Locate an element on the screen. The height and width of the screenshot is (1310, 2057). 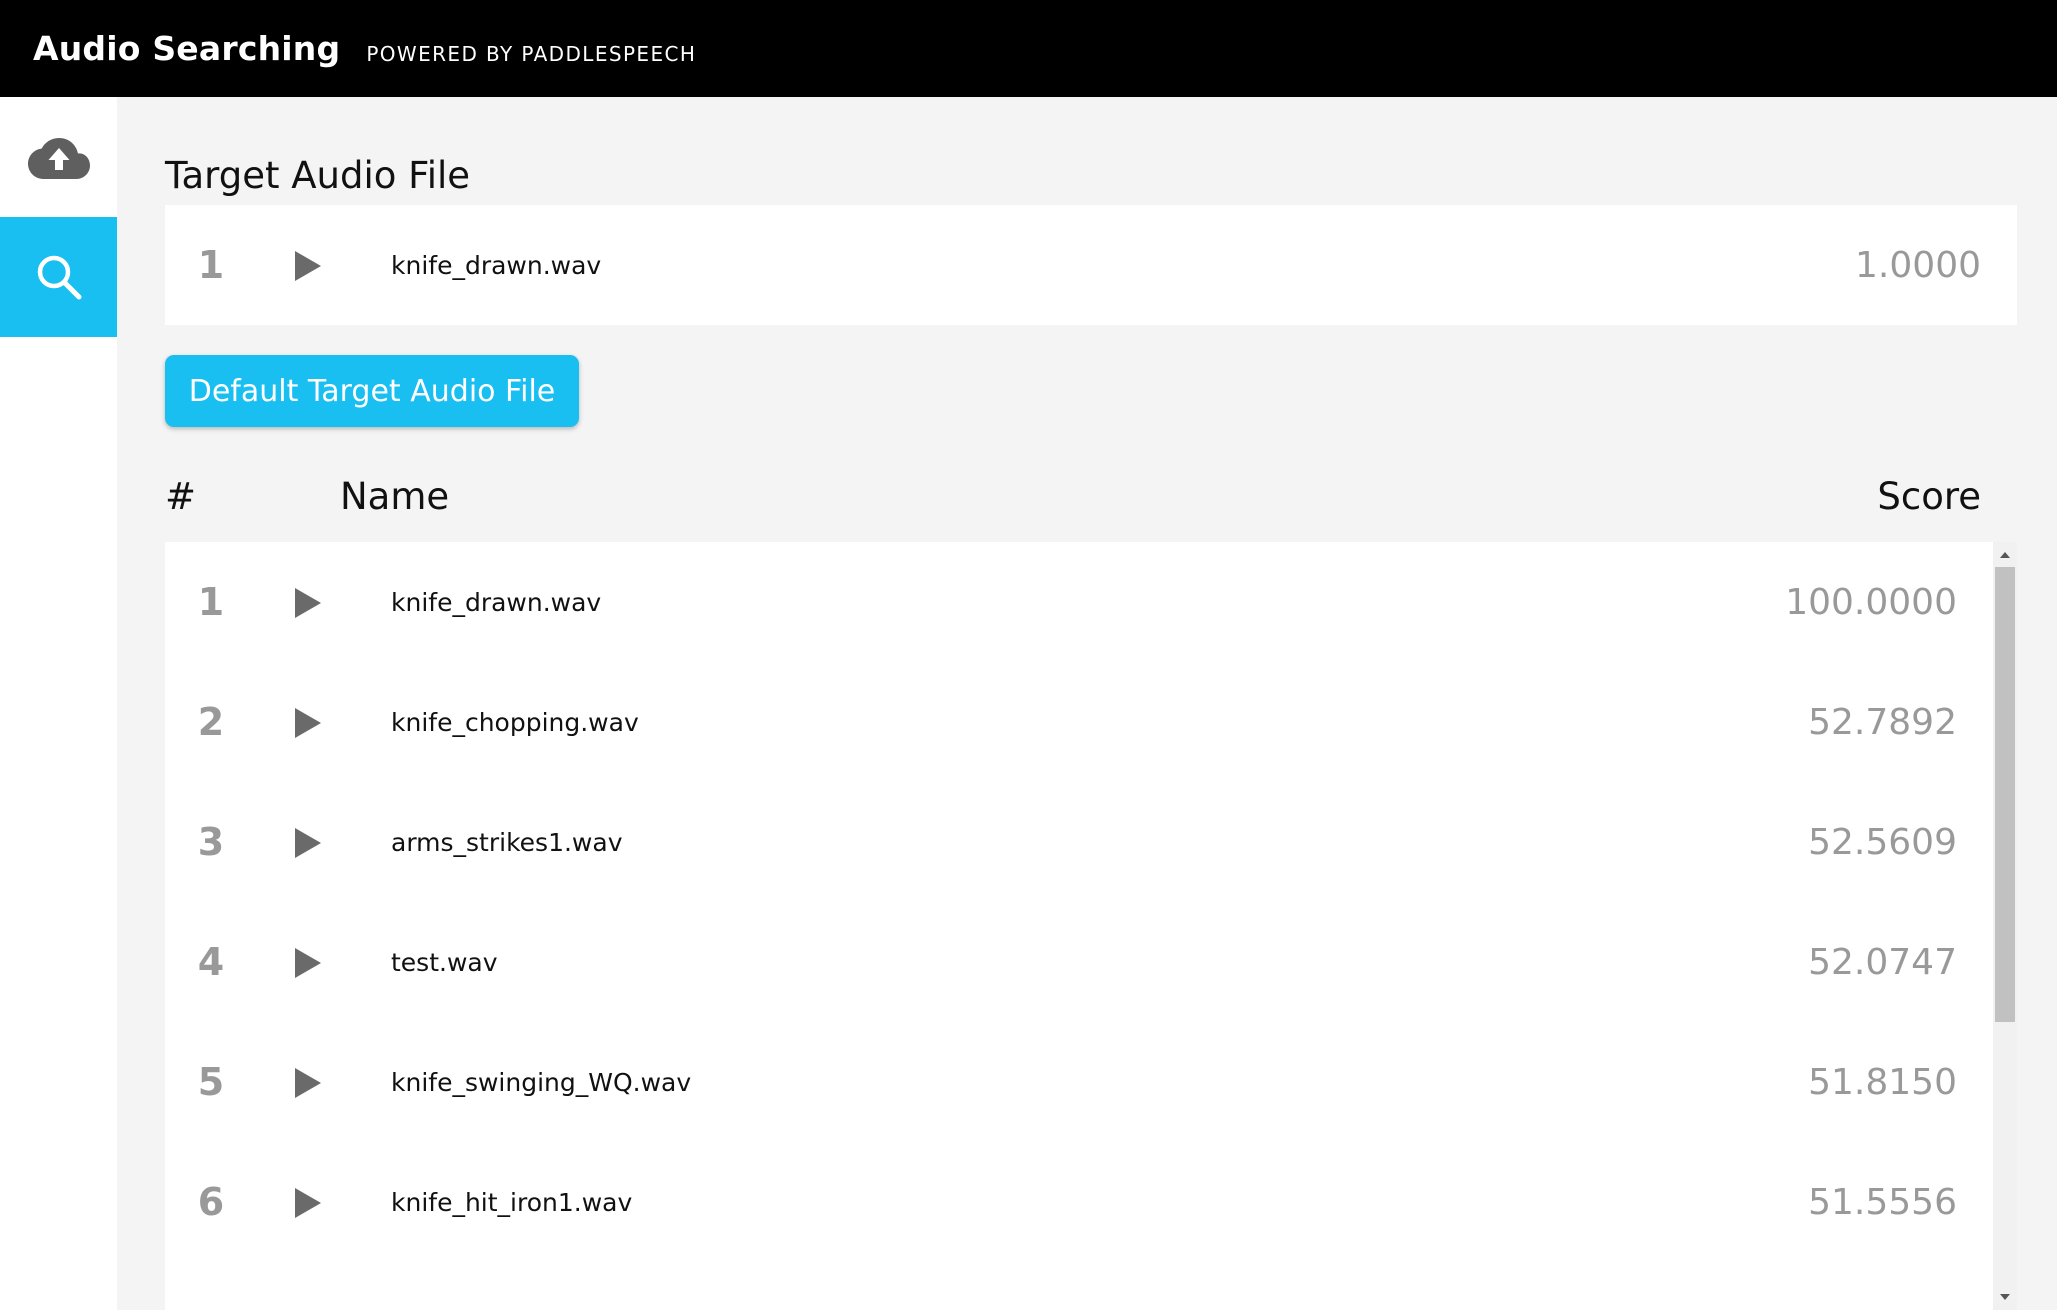
target-row: 1 knife_drawn.wav 1.0000 is located at coordinates (1091, 265).